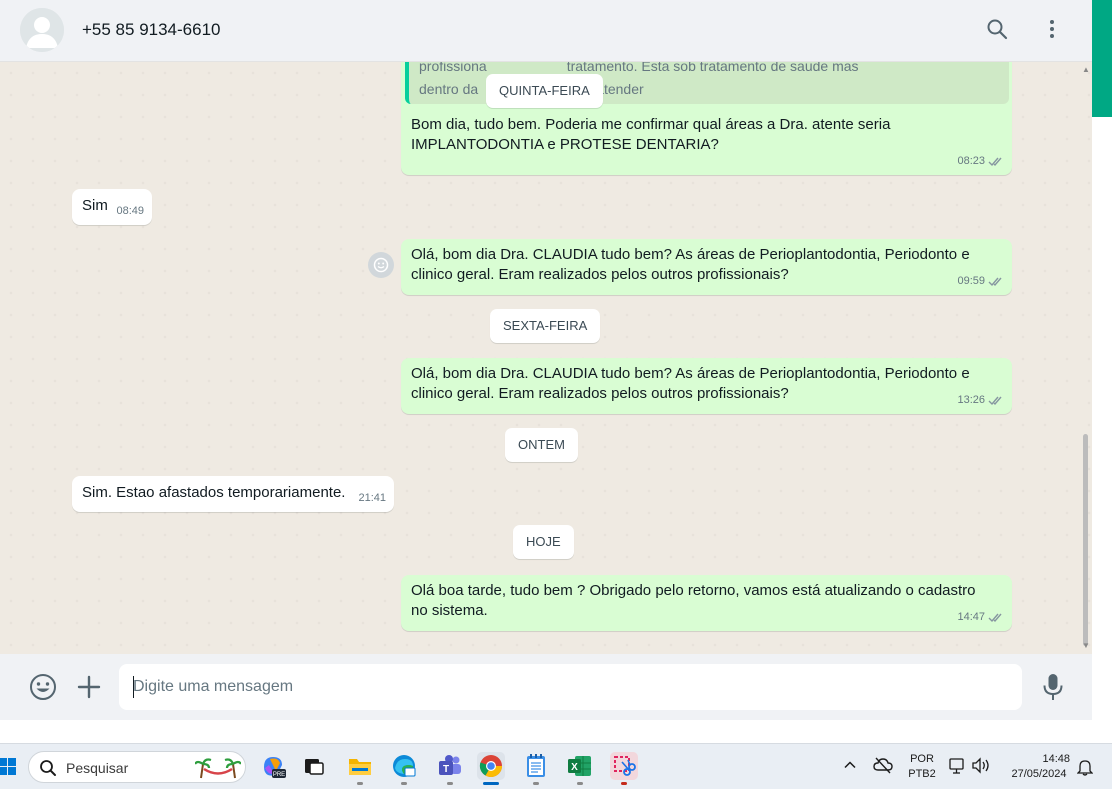 This screenshot has height=789, width=1112. I want to click on chrome-icon, so click(490, 766).